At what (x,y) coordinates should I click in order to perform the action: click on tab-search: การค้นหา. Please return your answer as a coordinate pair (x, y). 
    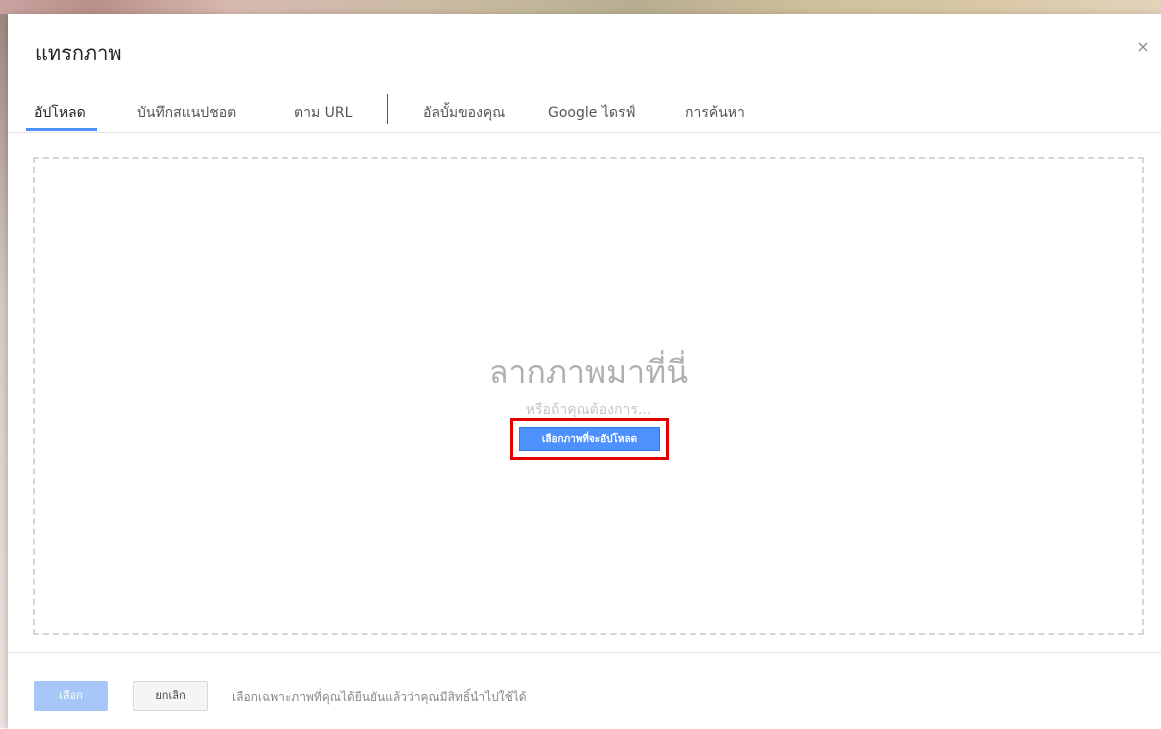
    Looking at the image, I should click on (715, 113).